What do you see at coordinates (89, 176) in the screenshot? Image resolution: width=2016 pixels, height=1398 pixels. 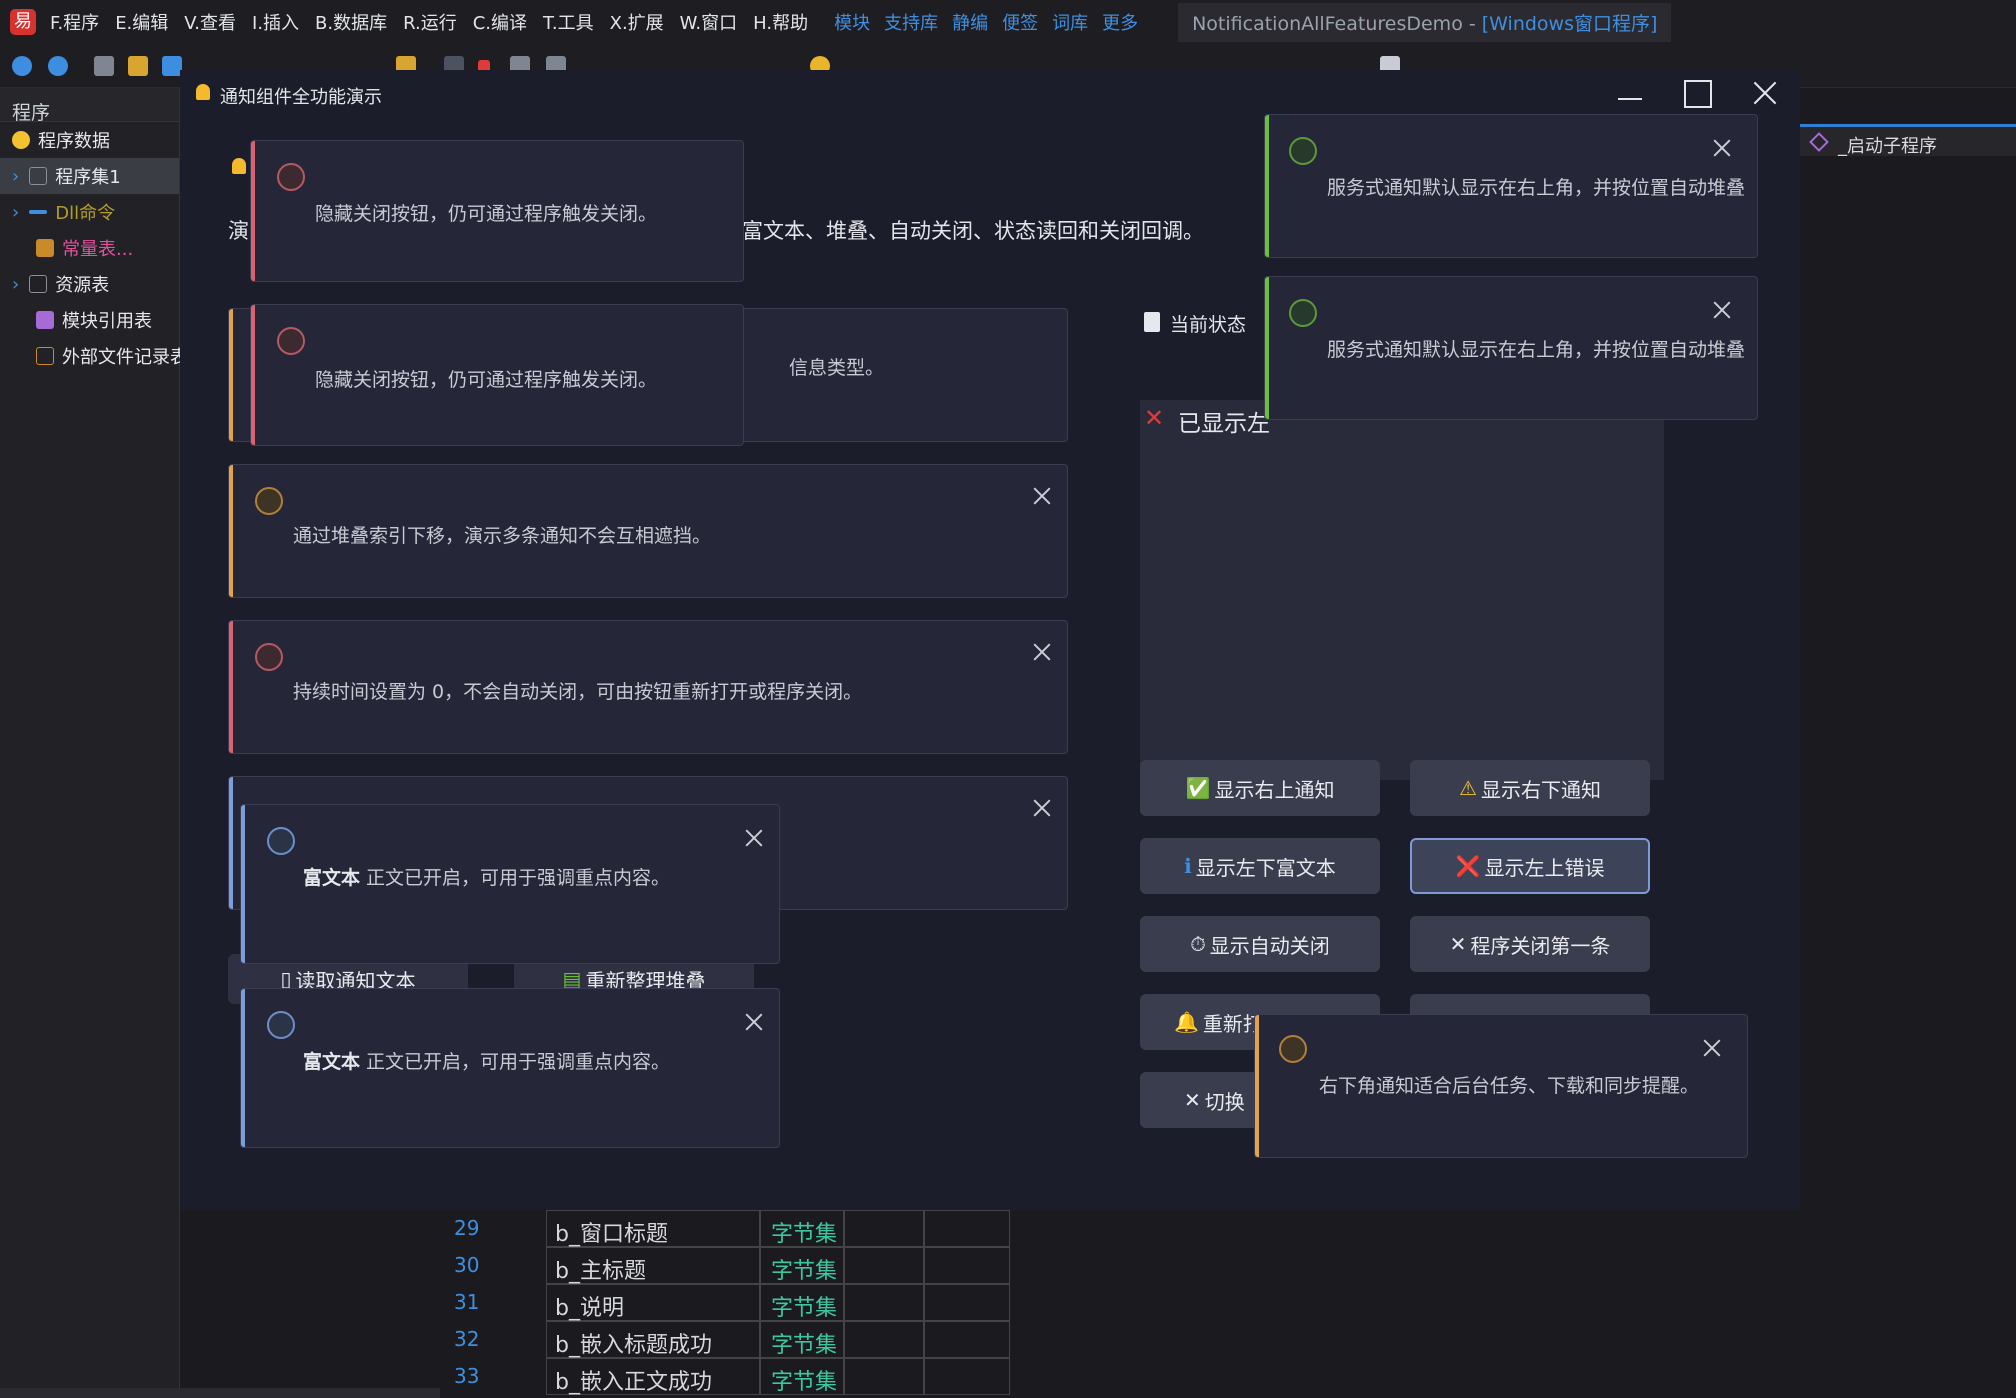 I see `tree-item-assembly: › 程序集1` at bounding box center [89, 176].